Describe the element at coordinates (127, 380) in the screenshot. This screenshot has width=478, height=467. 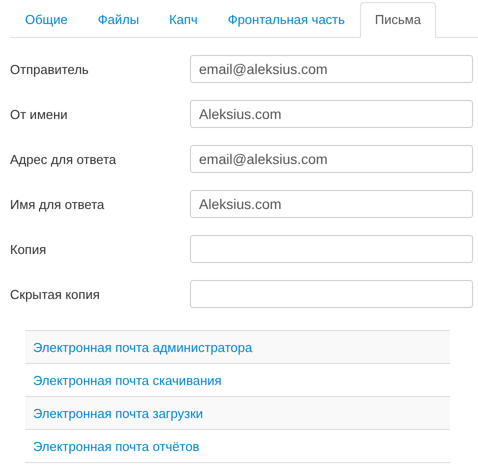
I see `section-link: Электронная почта скачивания` at that location.